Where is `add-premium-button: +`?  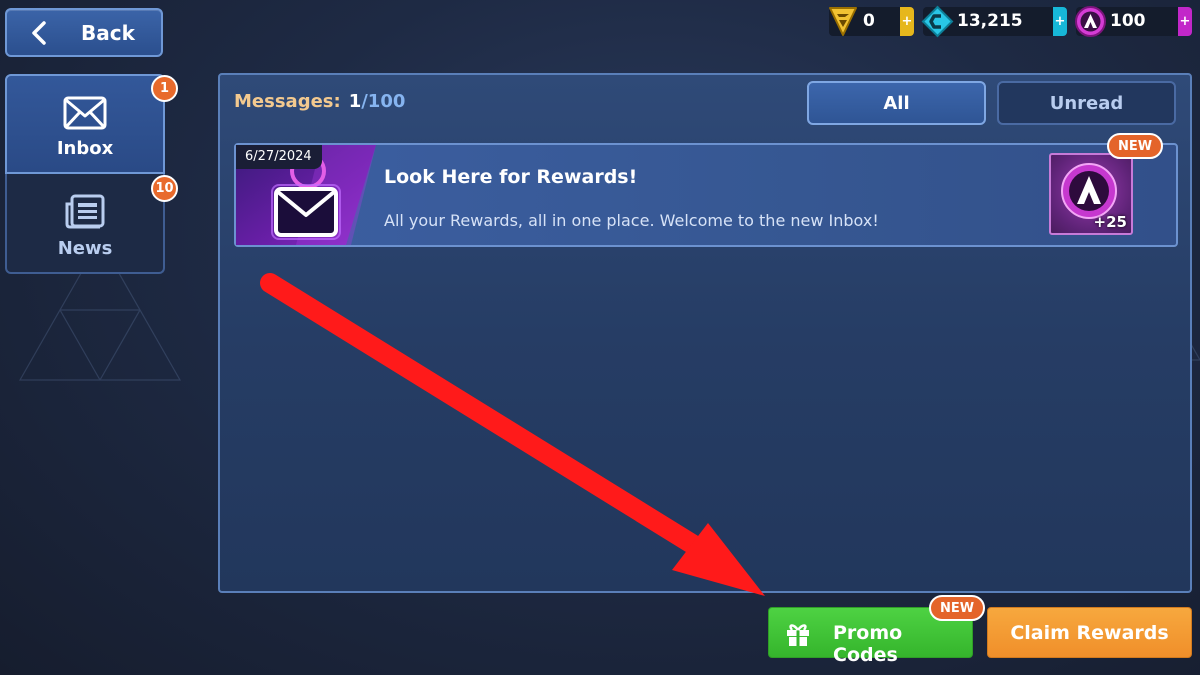 add-premium-button: + is located at coordinates (1185, 21).